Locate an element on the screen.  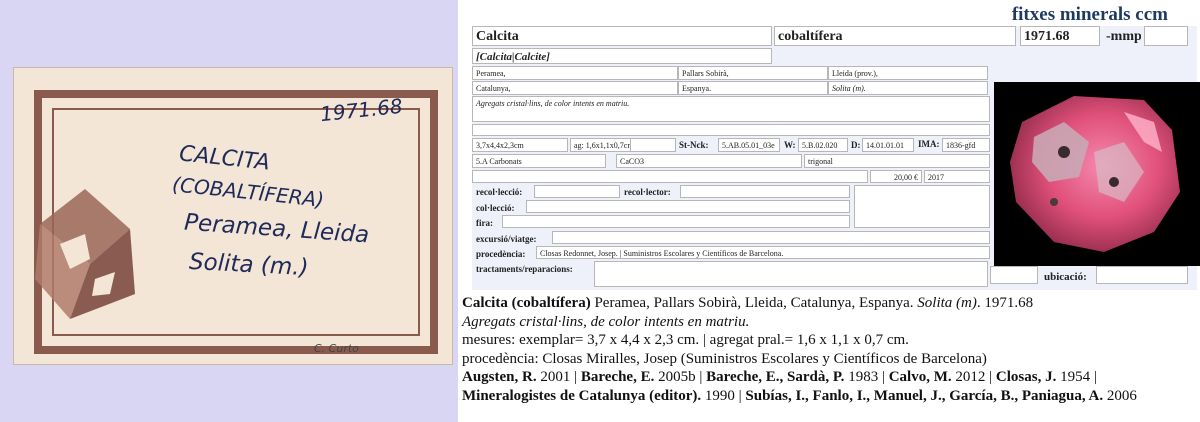
ubicacio-field is located at coordinates (1142, 275).